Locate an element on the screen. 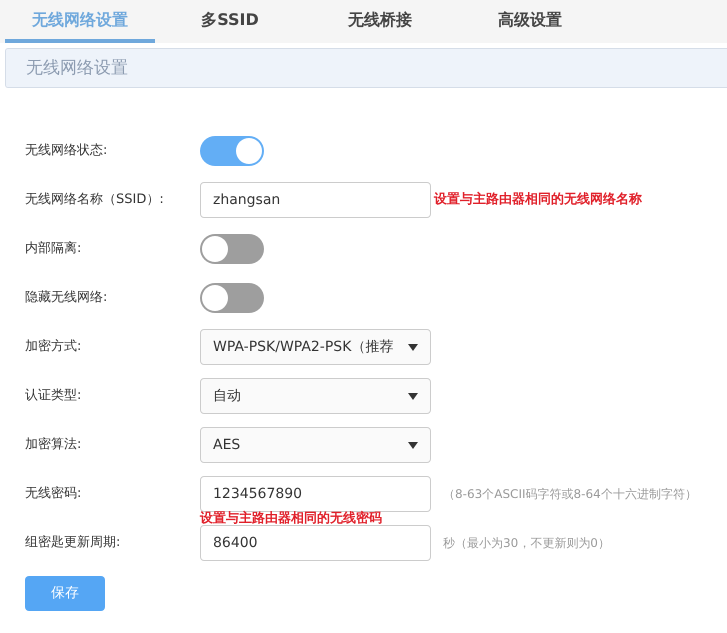  annotation-text: 设置与主路由器相同的无线网络名称 is located at coordinates (538, 200).